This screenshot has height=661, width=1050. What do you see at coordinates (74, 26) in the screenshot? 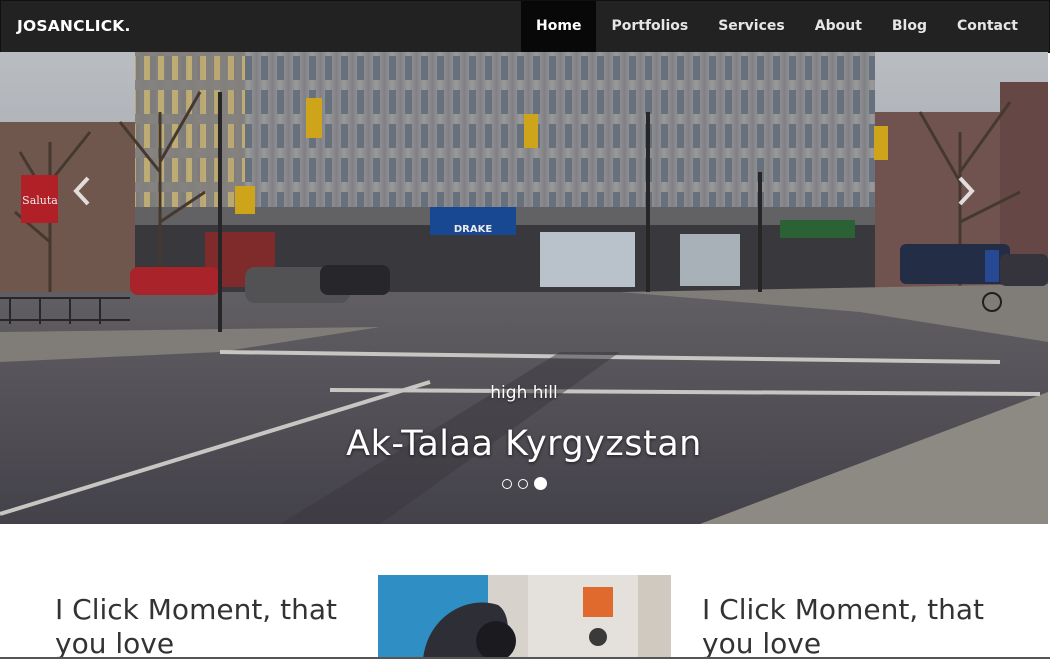
I see `brand-logo: JOSANCLICK.` at bounding box center [74, 26].